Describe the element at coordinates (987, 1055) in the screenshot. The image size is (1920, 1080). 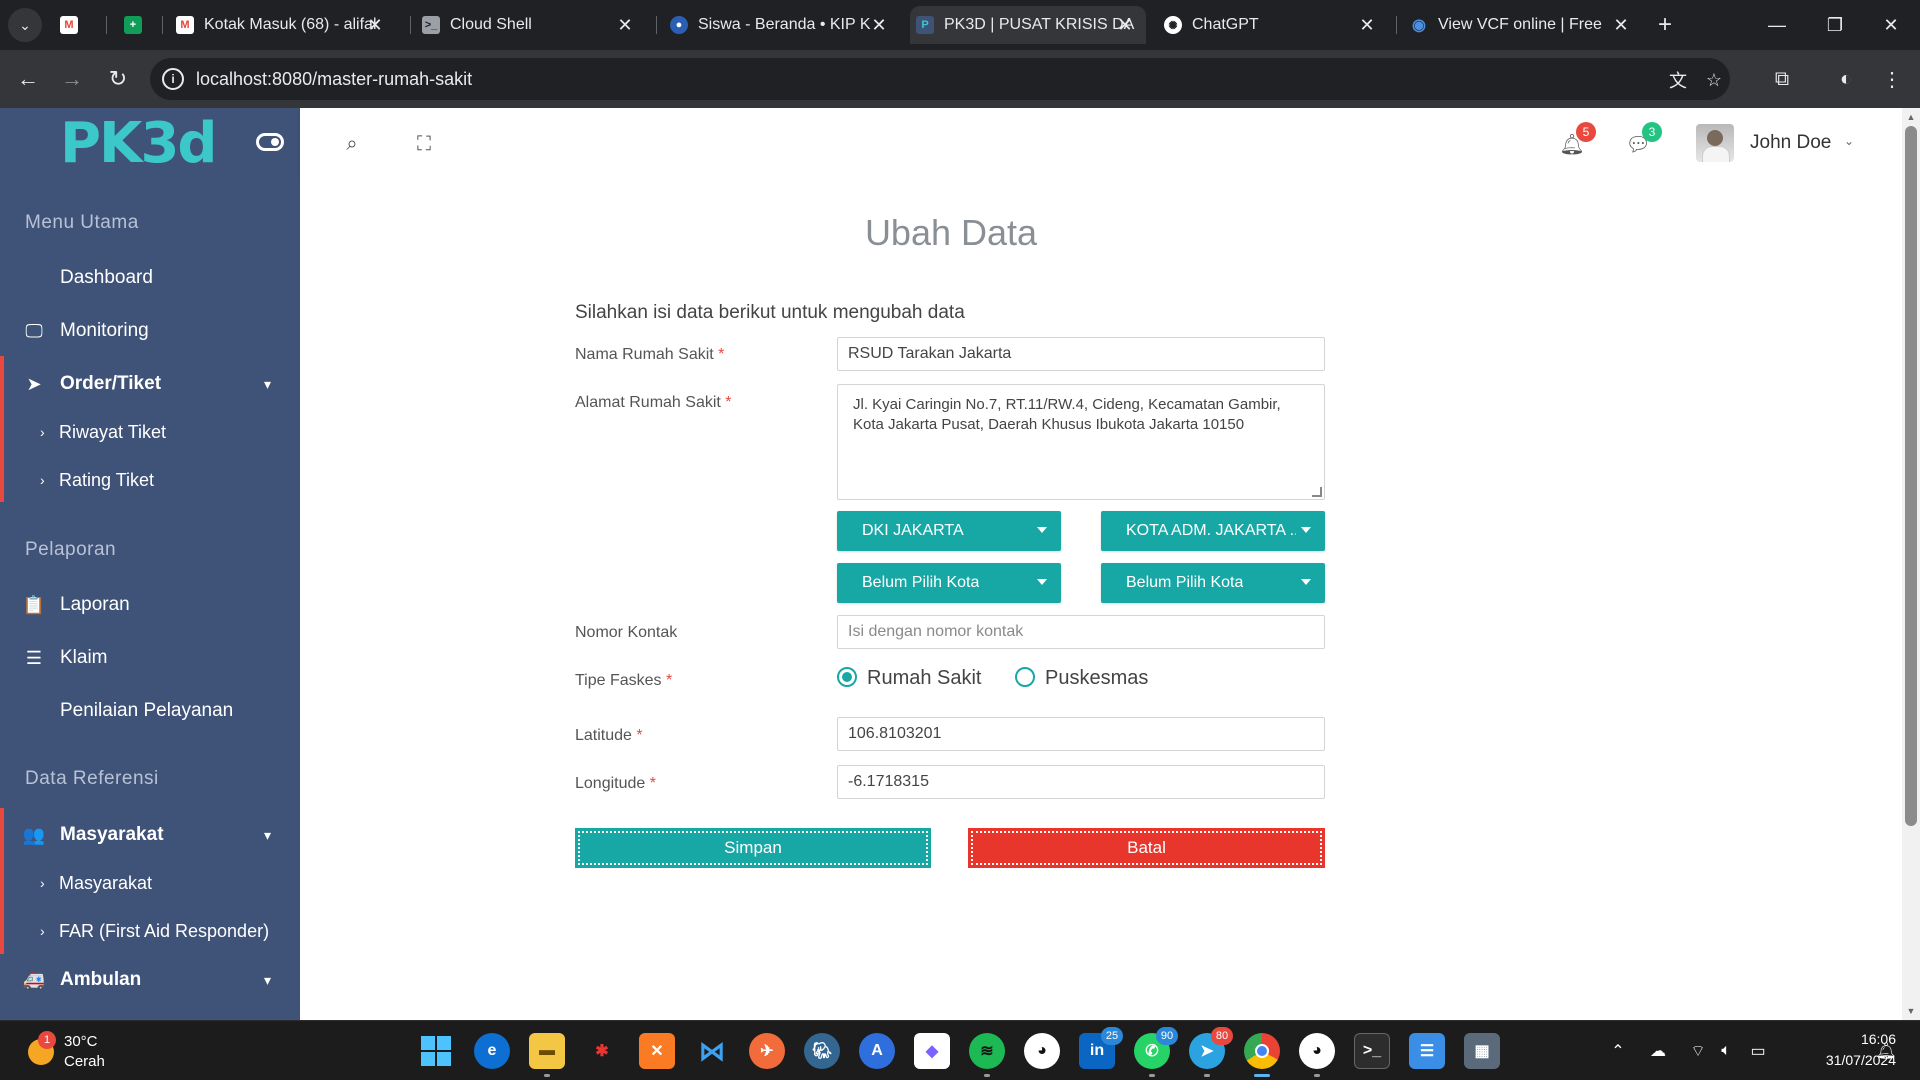
I see `spotify-icon: ≋` at that location.